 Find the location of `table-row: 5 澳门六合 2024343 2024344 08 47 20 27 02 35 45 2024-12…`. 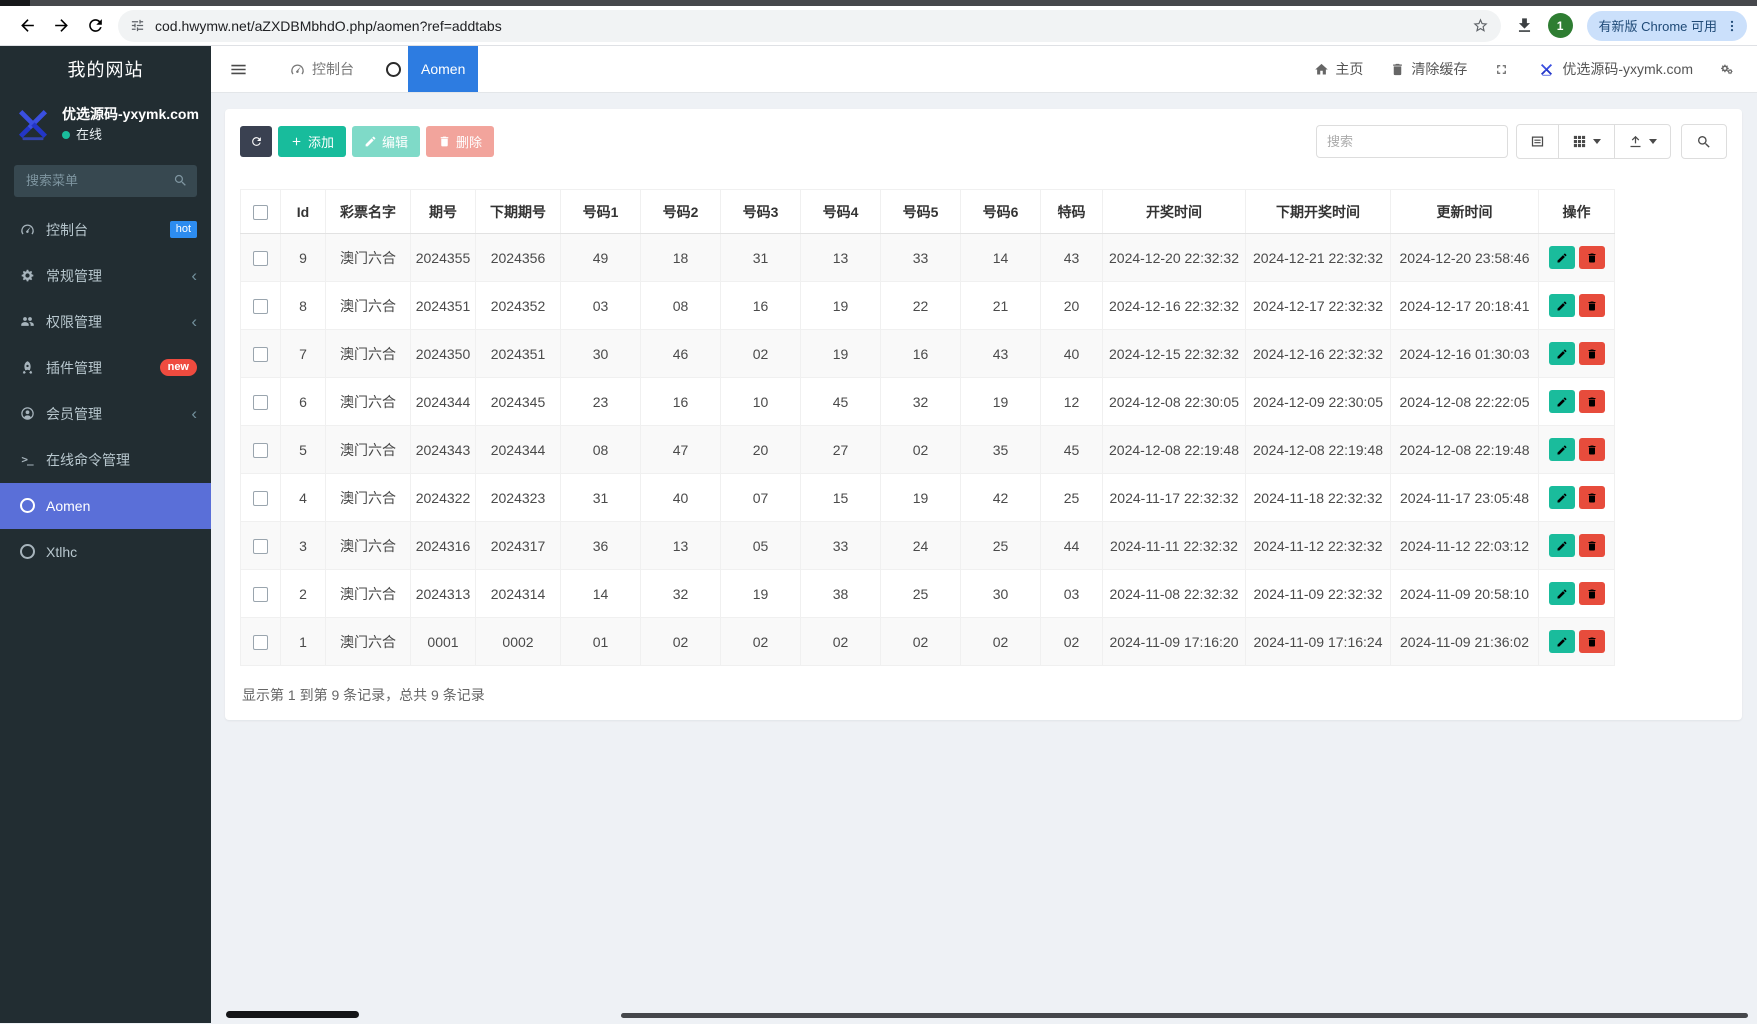

table-row: 5 澳门六合 2024343 2024344 08 47 20 27 02 35 45 2024-12… is located at coordinates (927, 449).